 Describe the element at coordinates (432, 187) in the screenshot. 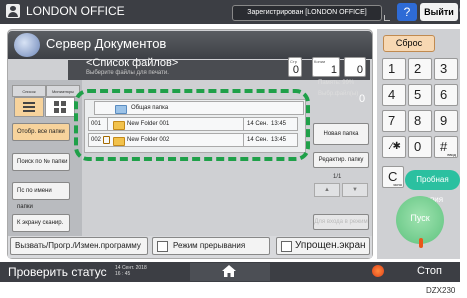

I see `preview-copy-button: Пробная копия` at that location.